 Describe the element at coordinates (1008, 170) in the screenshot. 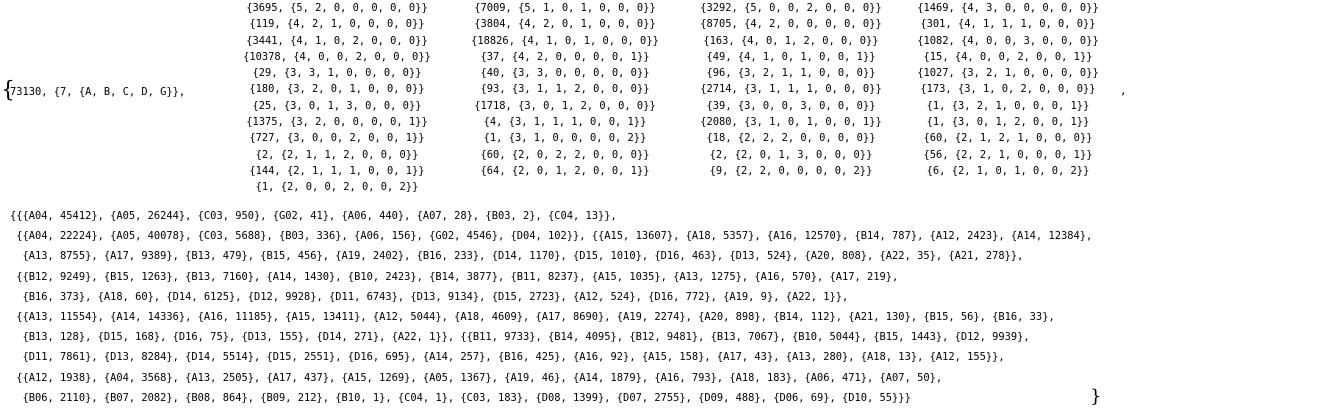

I see `matrix-cell: {6, {2, 1, 0, 1, 0, 0, 2}}` at that location.